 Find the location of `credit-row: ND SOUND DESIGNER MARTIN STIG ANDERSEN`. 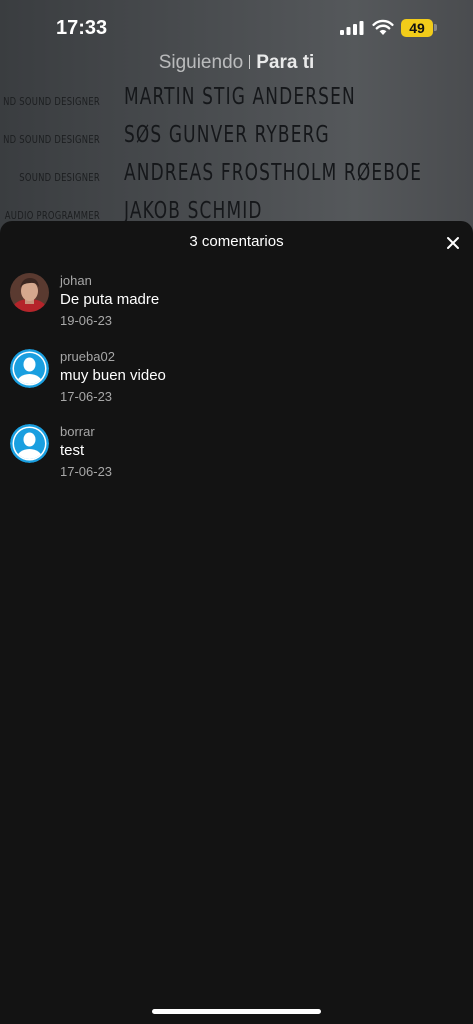

credit-row: ND SOUND DESIGNER MARTIN STIG ANDERSEN is located at coordinates (236, 101).